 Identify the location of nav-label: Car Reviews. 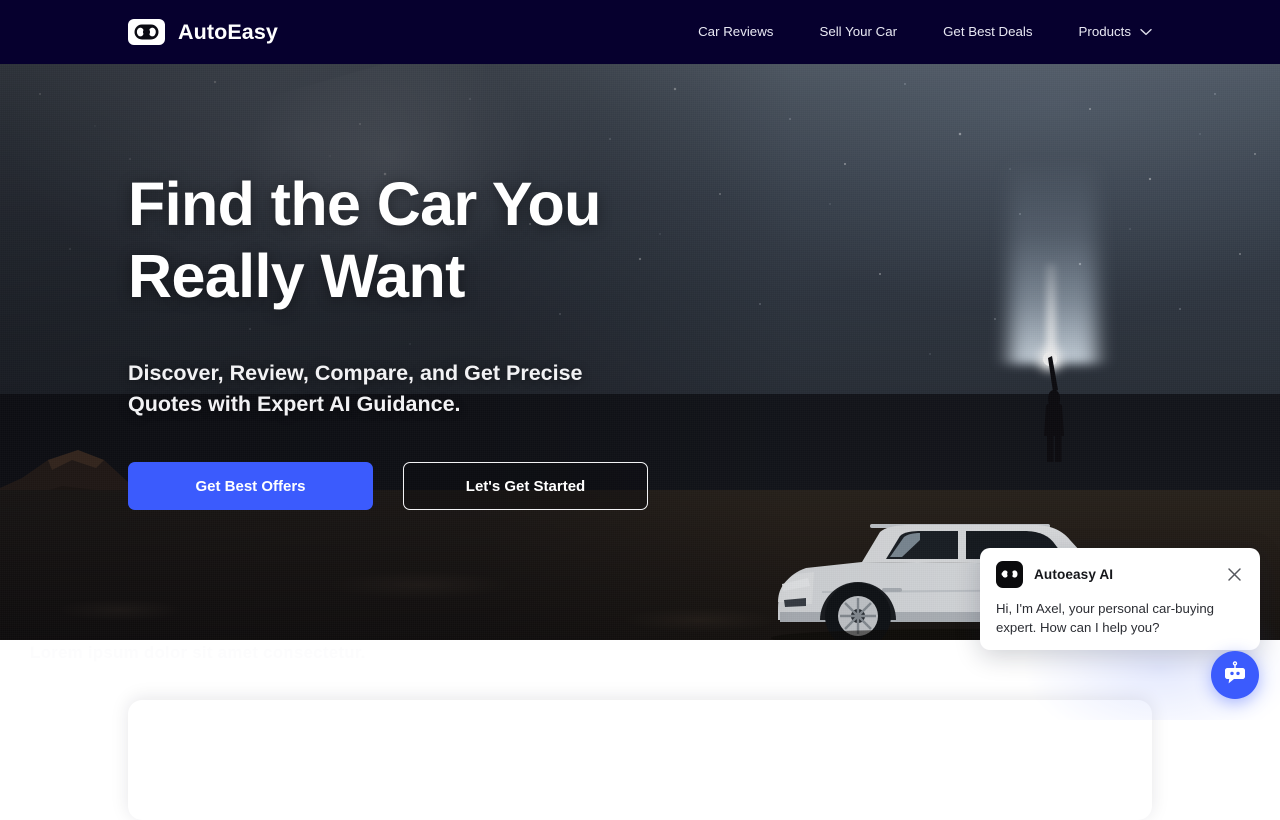
(736, 31).